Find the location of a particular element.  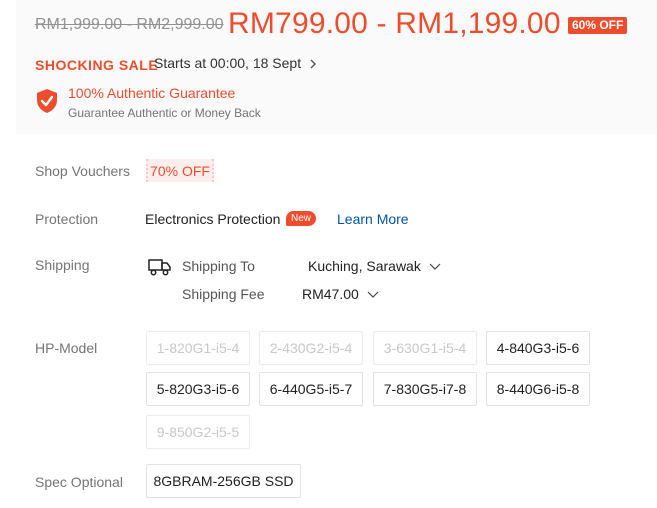

flash-sale-label: SHOCKING SALE is located at coordinates (97, 65).